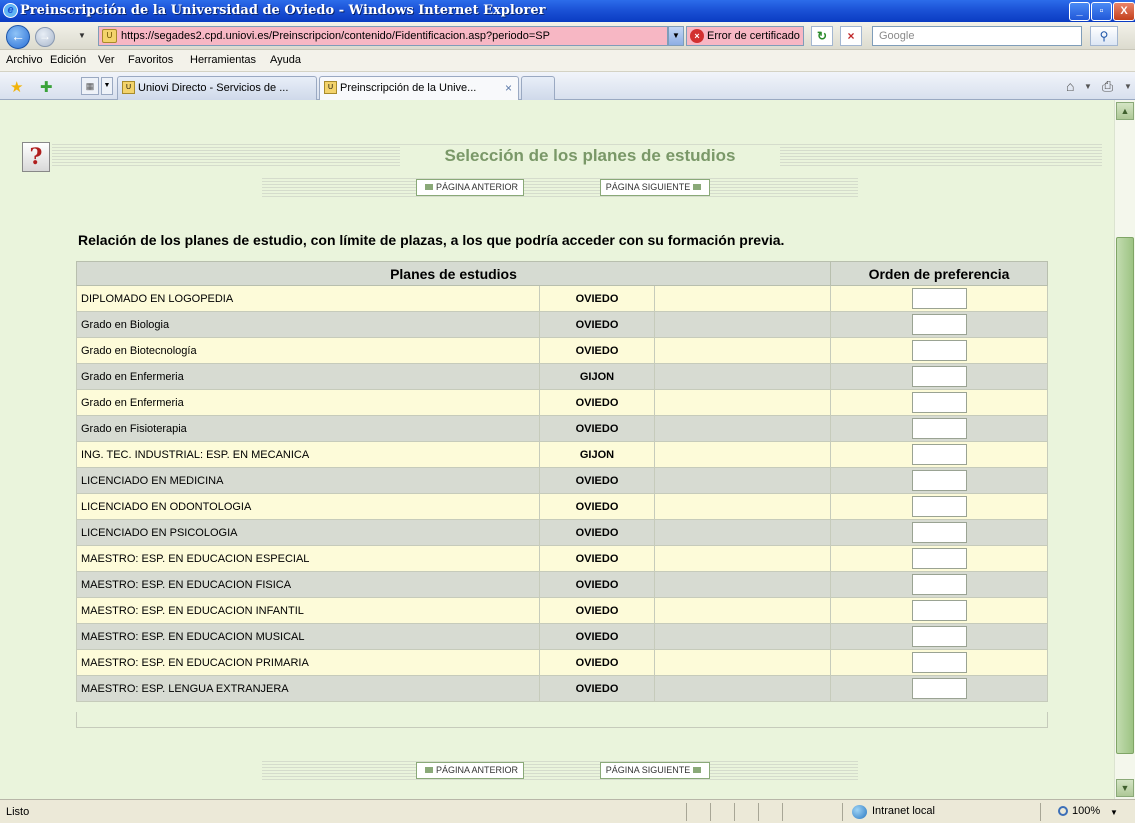 This screenshot has height=823, width=1135. I want to click on zoom-icon, so click(1063, 811).